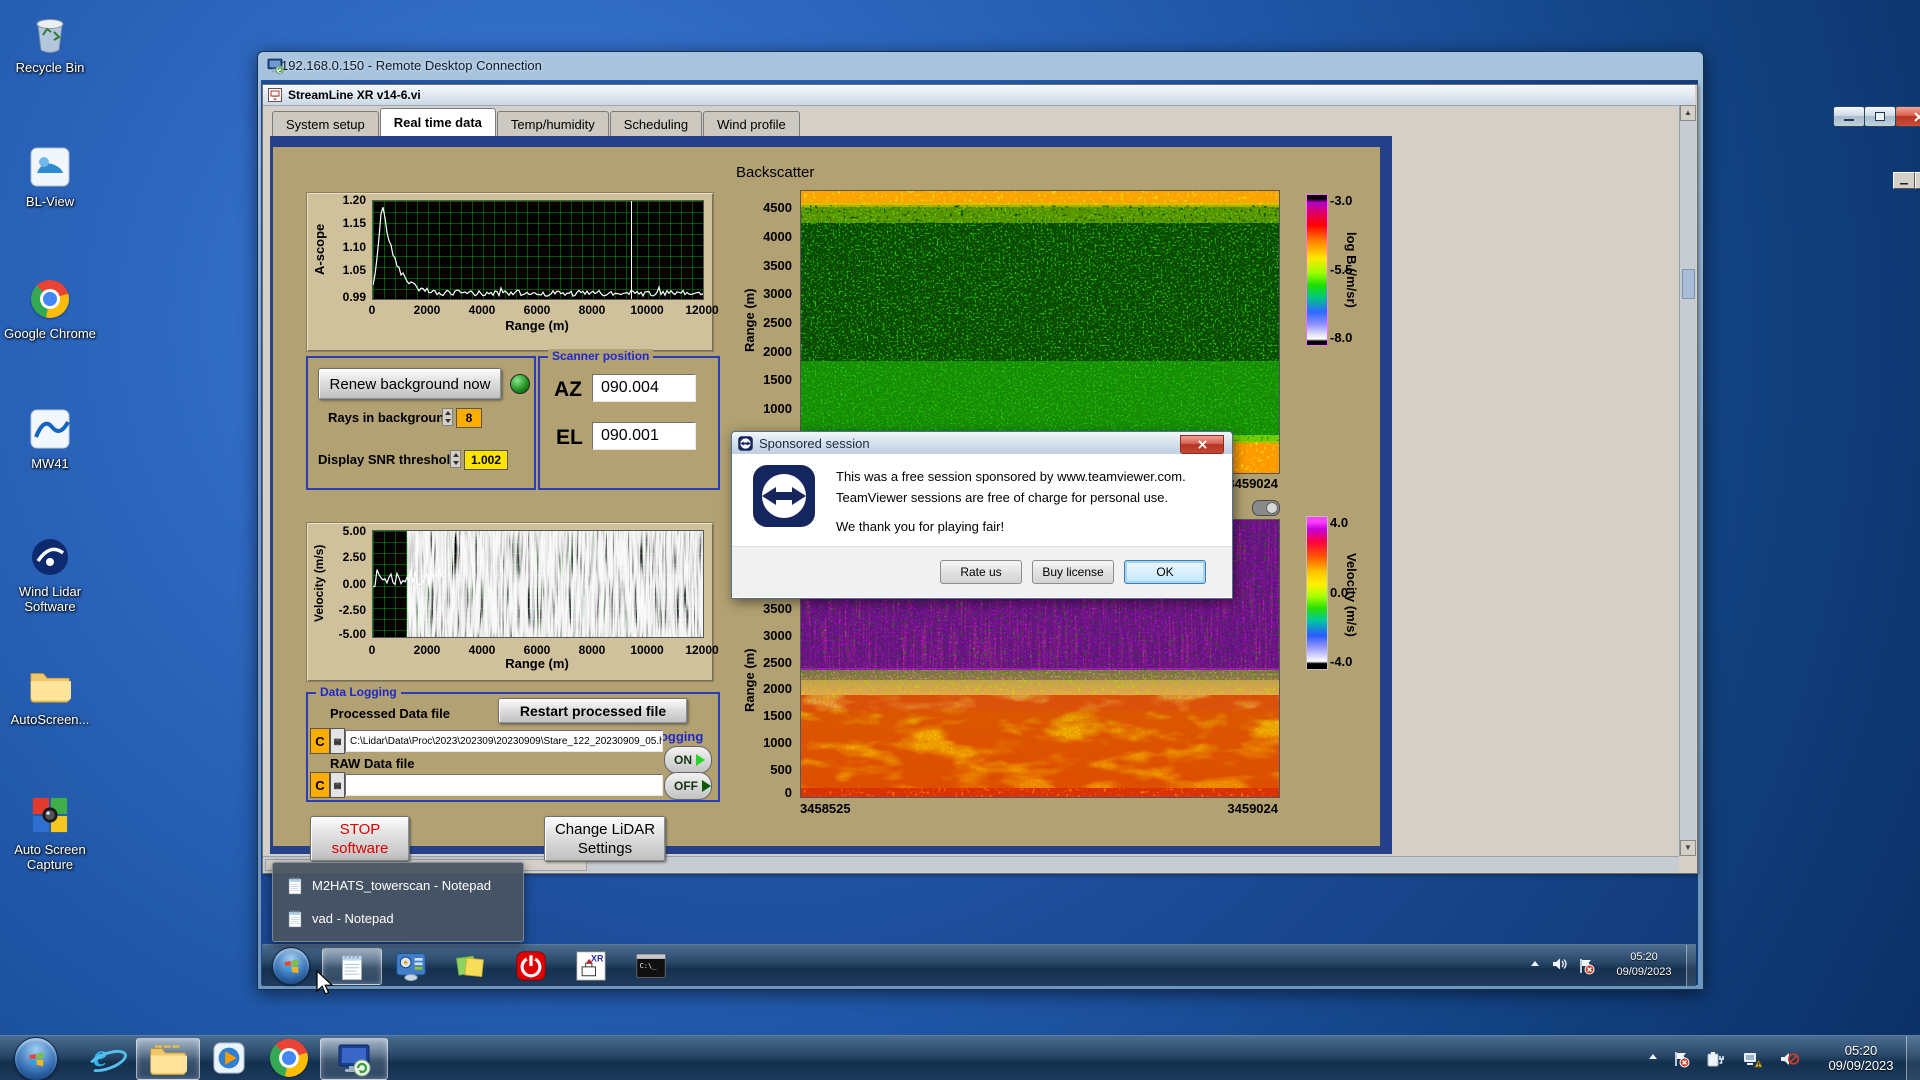 This screenshot has width=1920, height=1080. I want to click on renew-background-button: Renew background now, so click(410, 384).